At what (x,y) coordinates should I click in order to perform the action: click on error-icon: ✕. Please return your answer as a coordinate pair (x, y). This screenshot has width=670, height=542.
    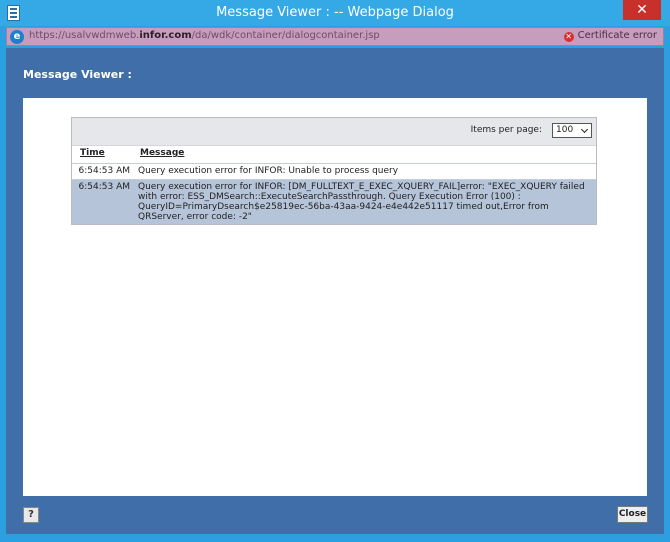
    Looking at the image, I should click on (568, 37).